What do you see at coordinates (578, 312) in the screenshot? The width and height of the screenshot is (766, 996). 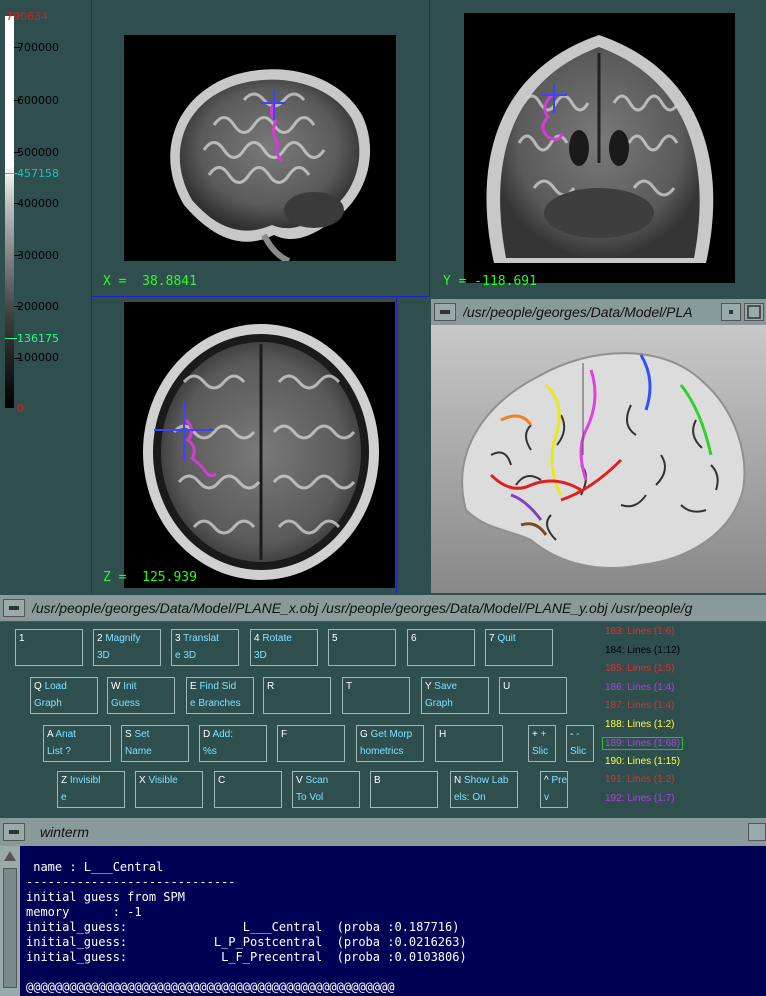 I see `render-window-title: /usr/people/georges/Data/Model/PLA` at bounding box center [578, 312].